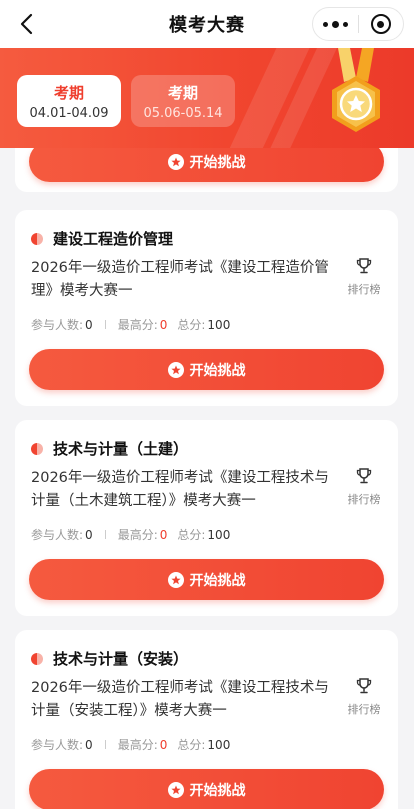  I want to click on card-header: 建设工程造价管理, so click(102, 238).